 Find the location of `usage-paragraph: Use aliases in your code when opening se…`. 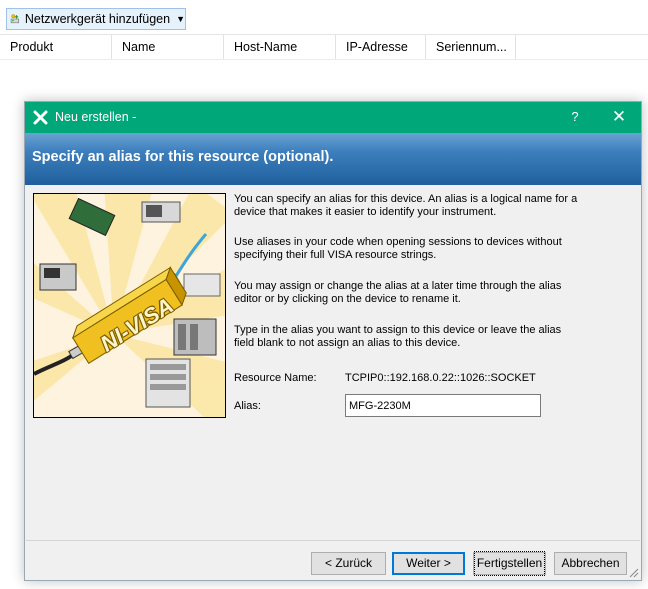

usage-paragraph: Use aliases in your code when opening se… is located at coordinates (398, 248).